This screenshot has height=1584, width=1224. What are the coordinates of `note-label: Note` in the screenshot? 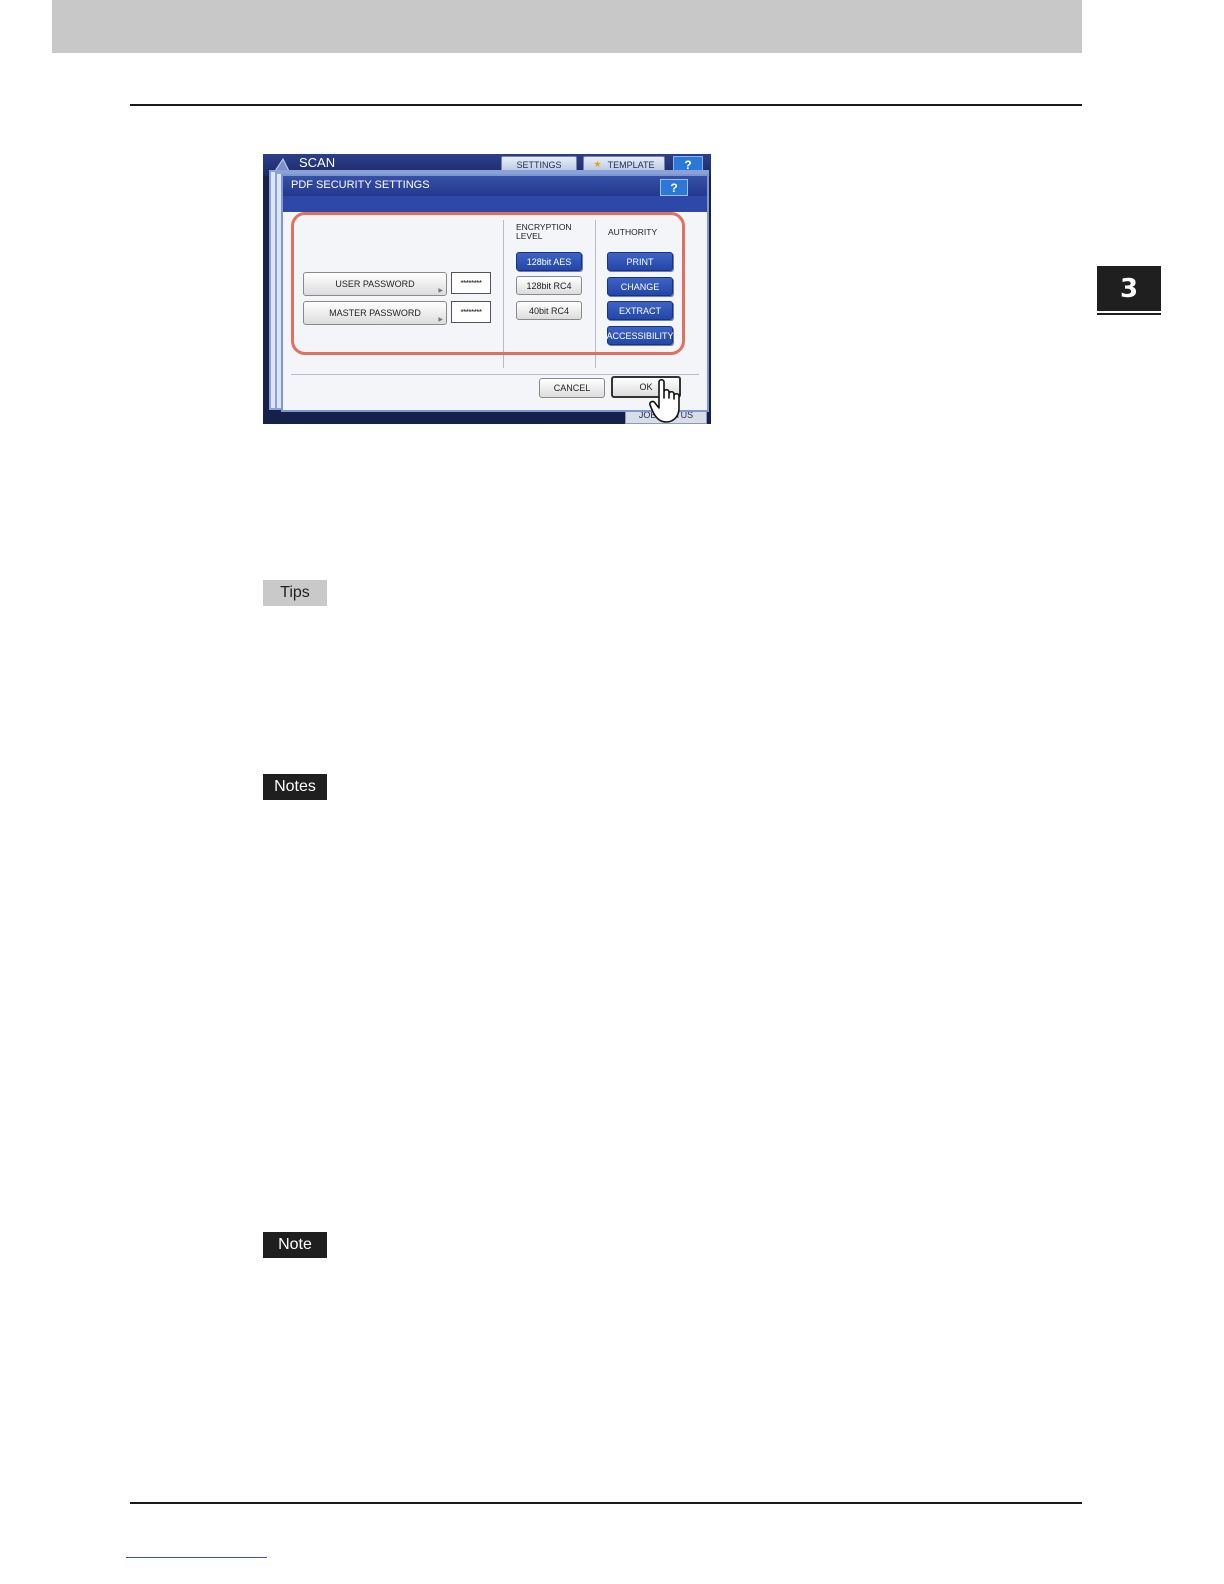 It's located at (295, 1245).